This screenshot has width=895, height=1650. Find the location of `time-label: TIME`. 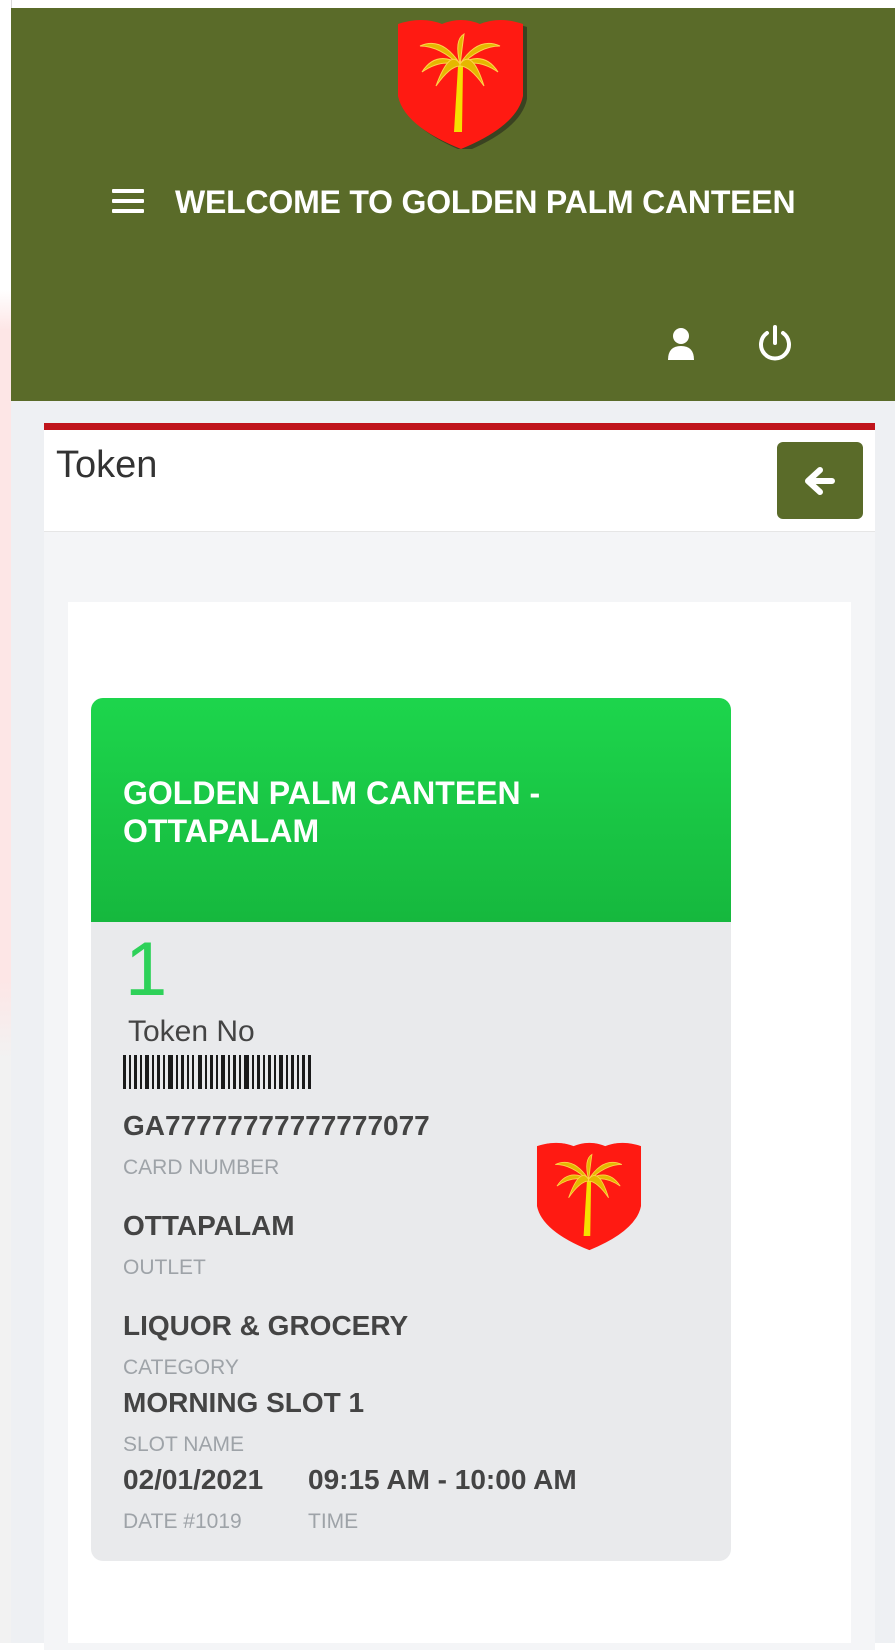

time-label: TIME is located at coordinates (333, 1521).